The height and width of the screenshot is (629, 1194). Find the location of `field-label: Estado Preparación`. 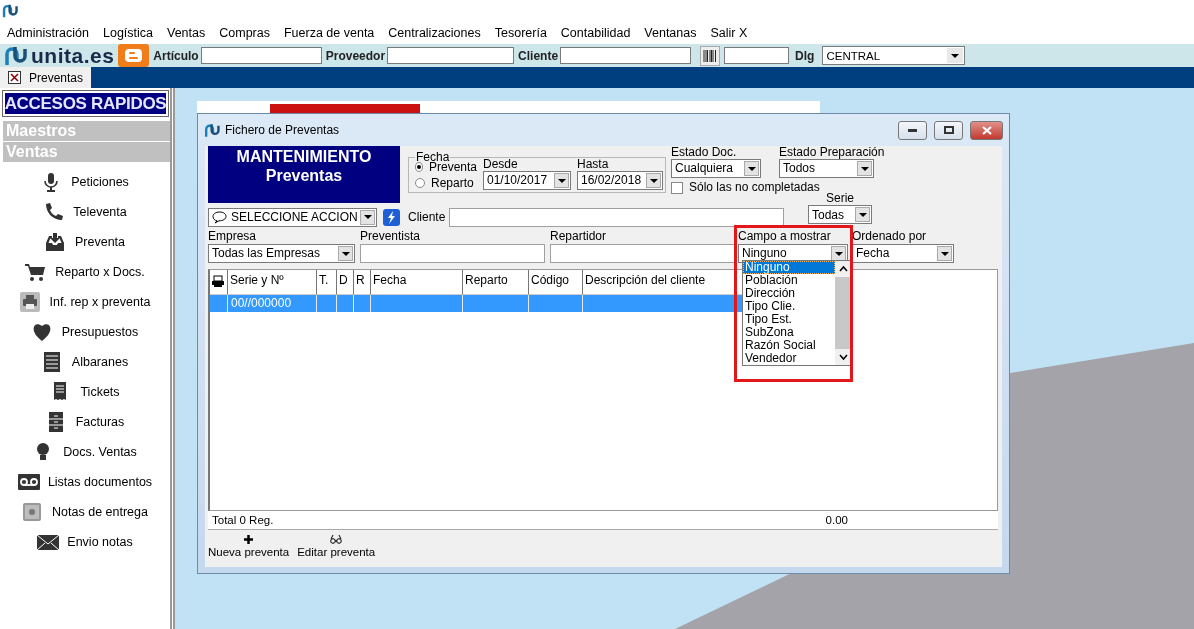

field-label: Estado Preparación is located at coordinates (832, 152).